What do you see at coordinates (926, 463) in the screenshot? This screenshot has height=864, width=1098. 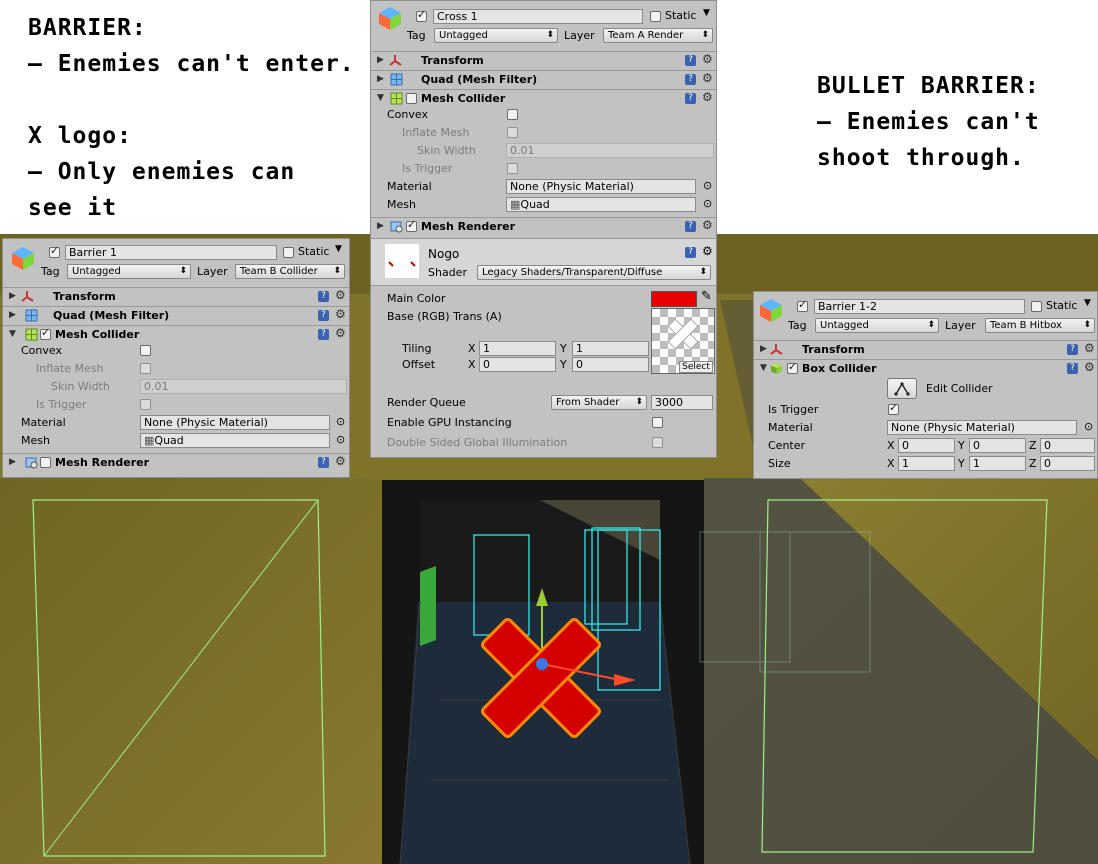 I see `size-x-field: 1` at bounding box center [926, 463].